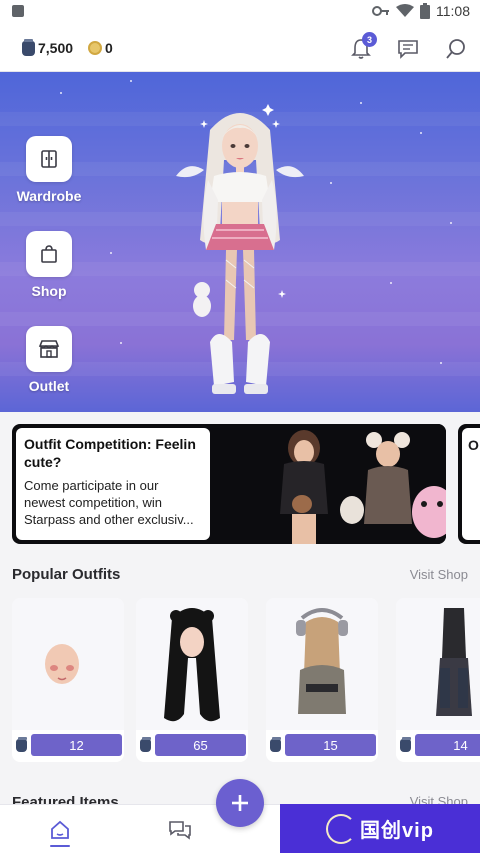 This screenshot has height=853, width=480. I want to click on price-row: 15, so click(323, 745).